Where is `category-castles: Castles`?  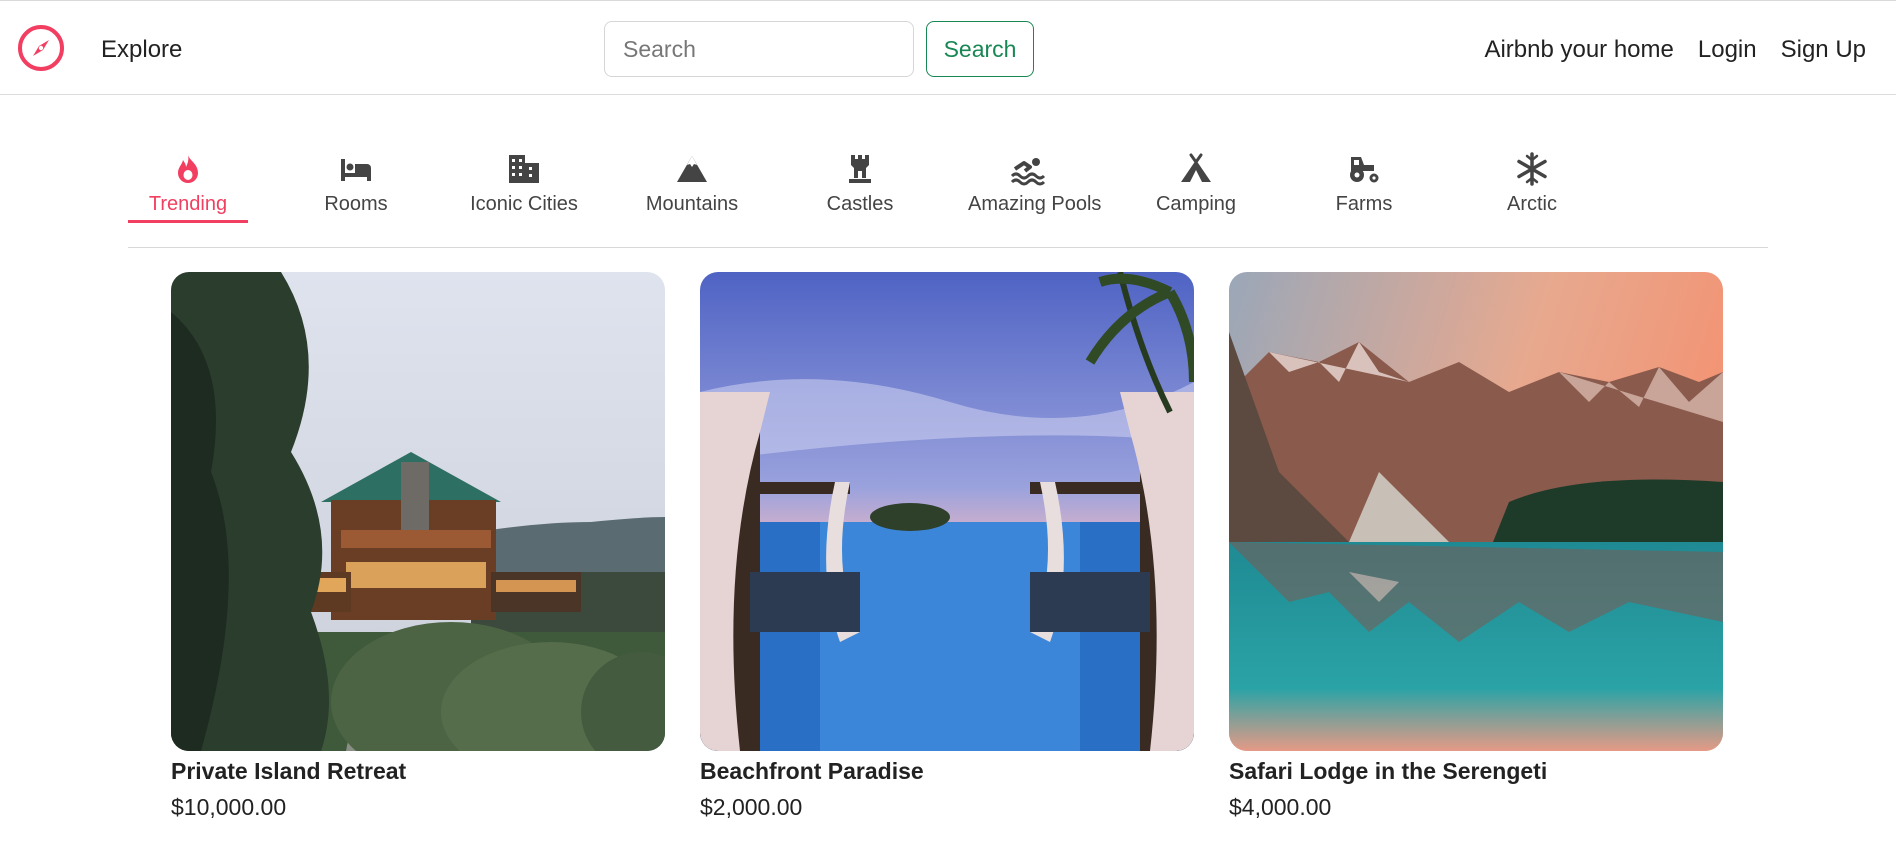 category-castles: Castles is located at coordinates (860, 180).